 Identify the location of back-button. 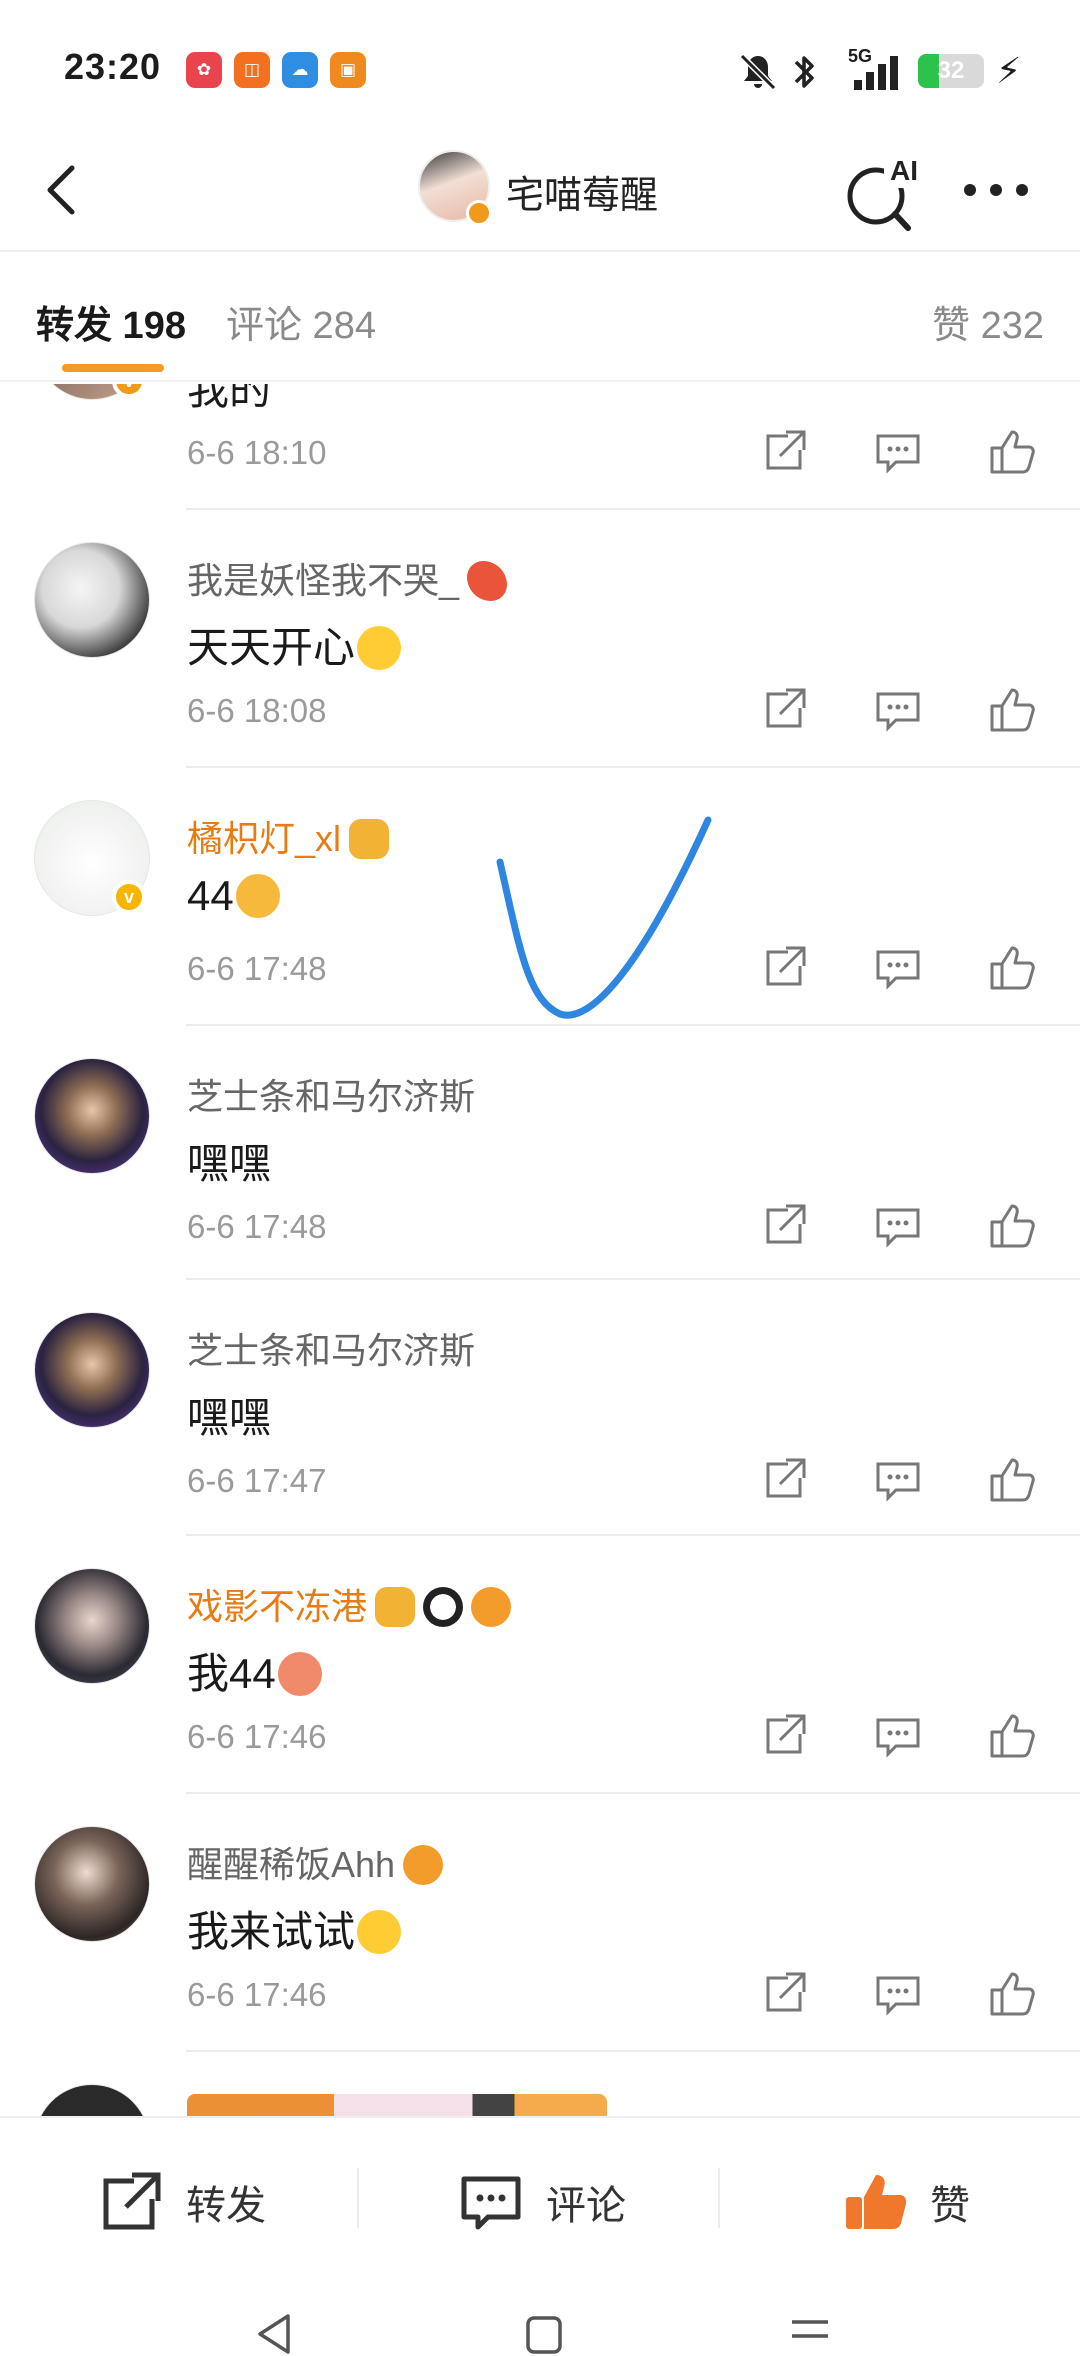
(66, 190).